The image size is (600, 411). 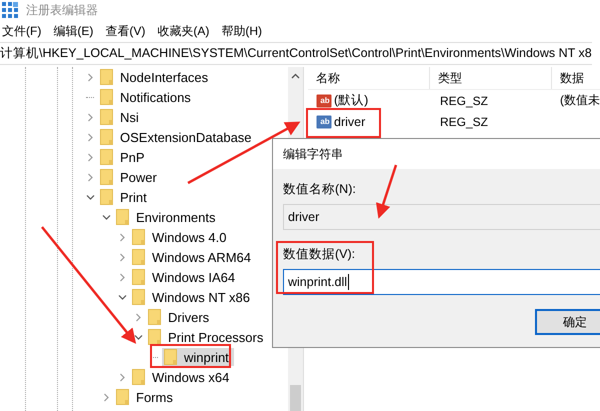 What do you see at coordinates (183, 31) in the screenshot?
I see `menu-item: 收藏夹(A)` at bounding box center [183, 31].